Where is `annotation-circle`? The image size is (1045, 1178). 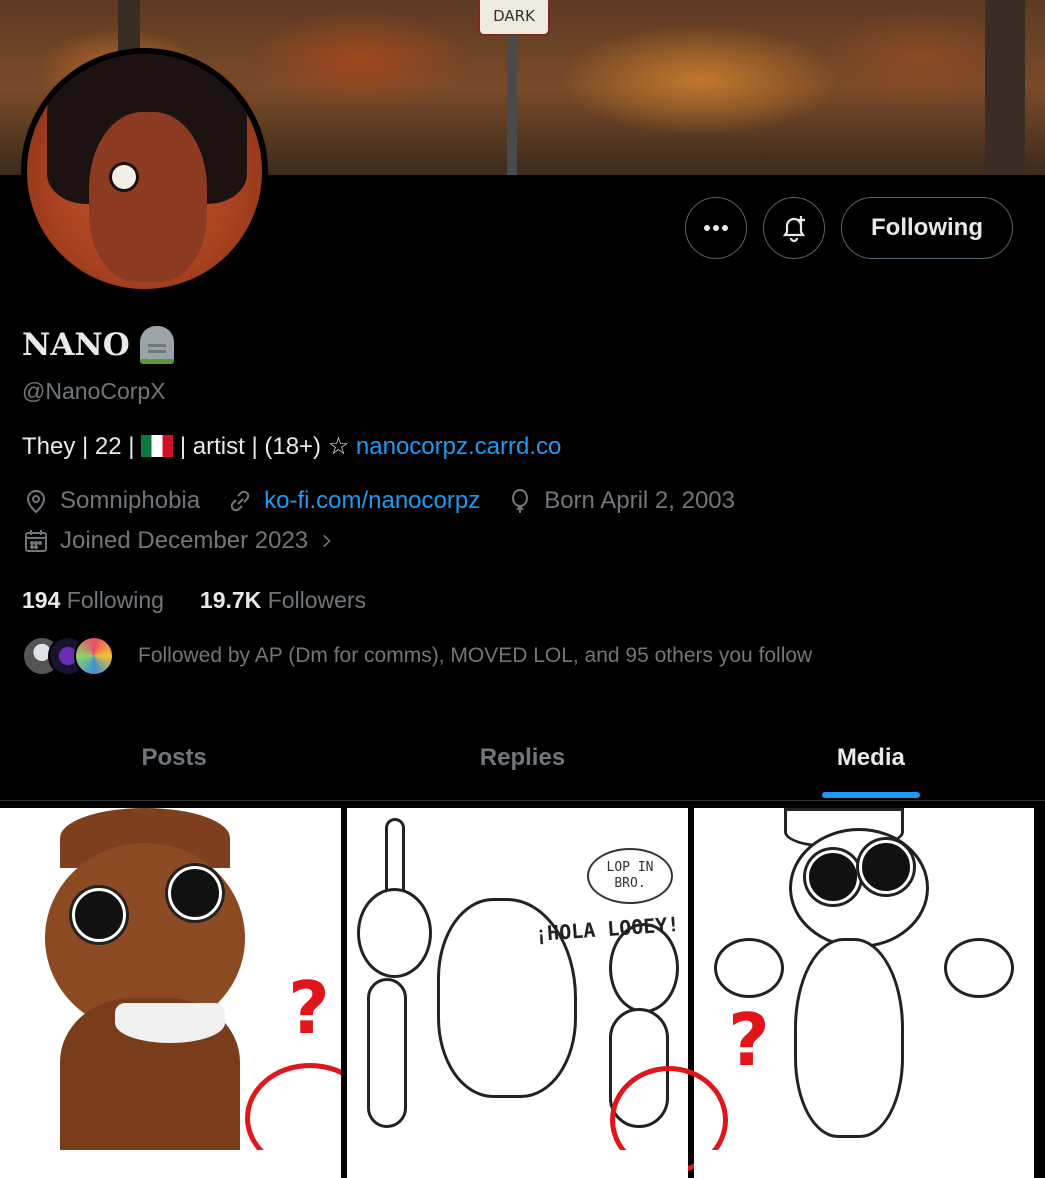 annotation-circle is located at coordinates (293, 1106).